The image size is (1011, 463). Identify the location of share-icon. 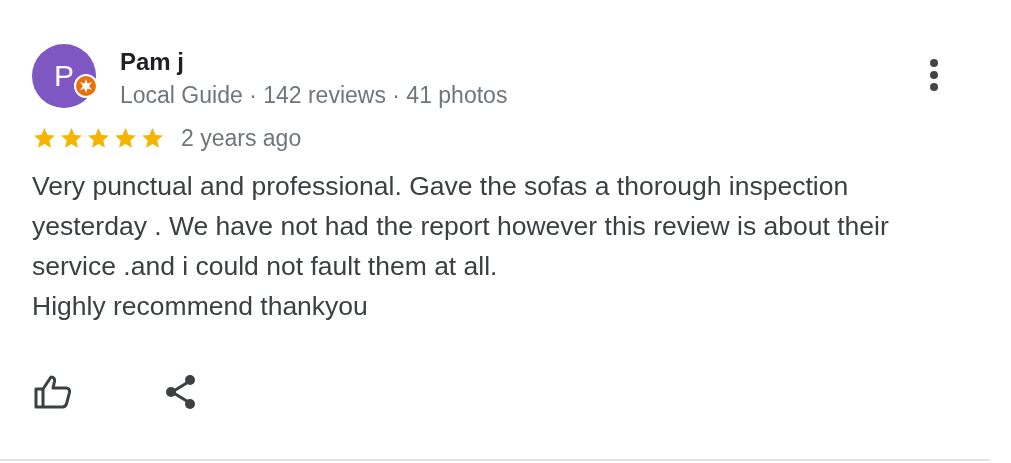
(181, 392).